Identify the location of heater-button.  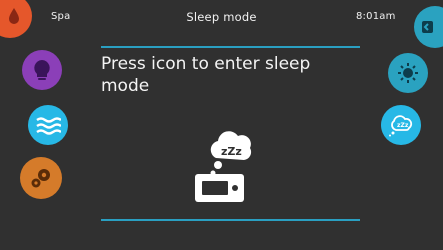
(48, 125).